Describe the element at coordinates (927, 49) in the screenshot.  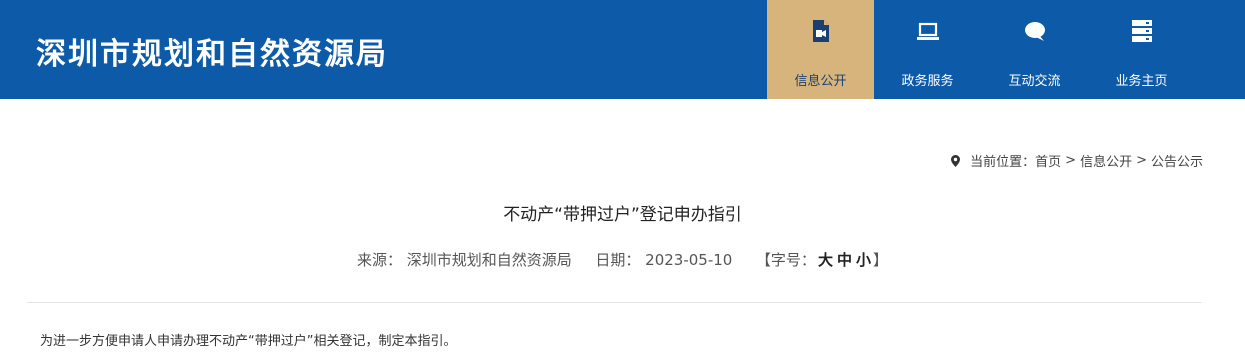
I see `nav-item-government-services: 政务服务` at that location.